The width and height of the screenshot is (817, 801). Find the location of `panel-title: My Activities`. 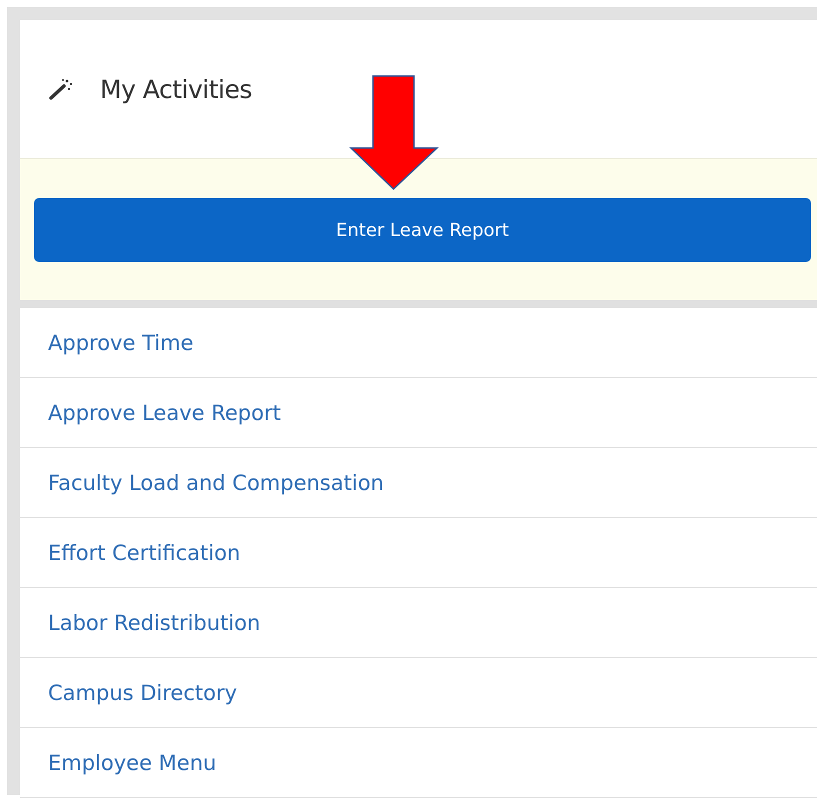

panel-title: My Activities is located at coordinates (176, 89).